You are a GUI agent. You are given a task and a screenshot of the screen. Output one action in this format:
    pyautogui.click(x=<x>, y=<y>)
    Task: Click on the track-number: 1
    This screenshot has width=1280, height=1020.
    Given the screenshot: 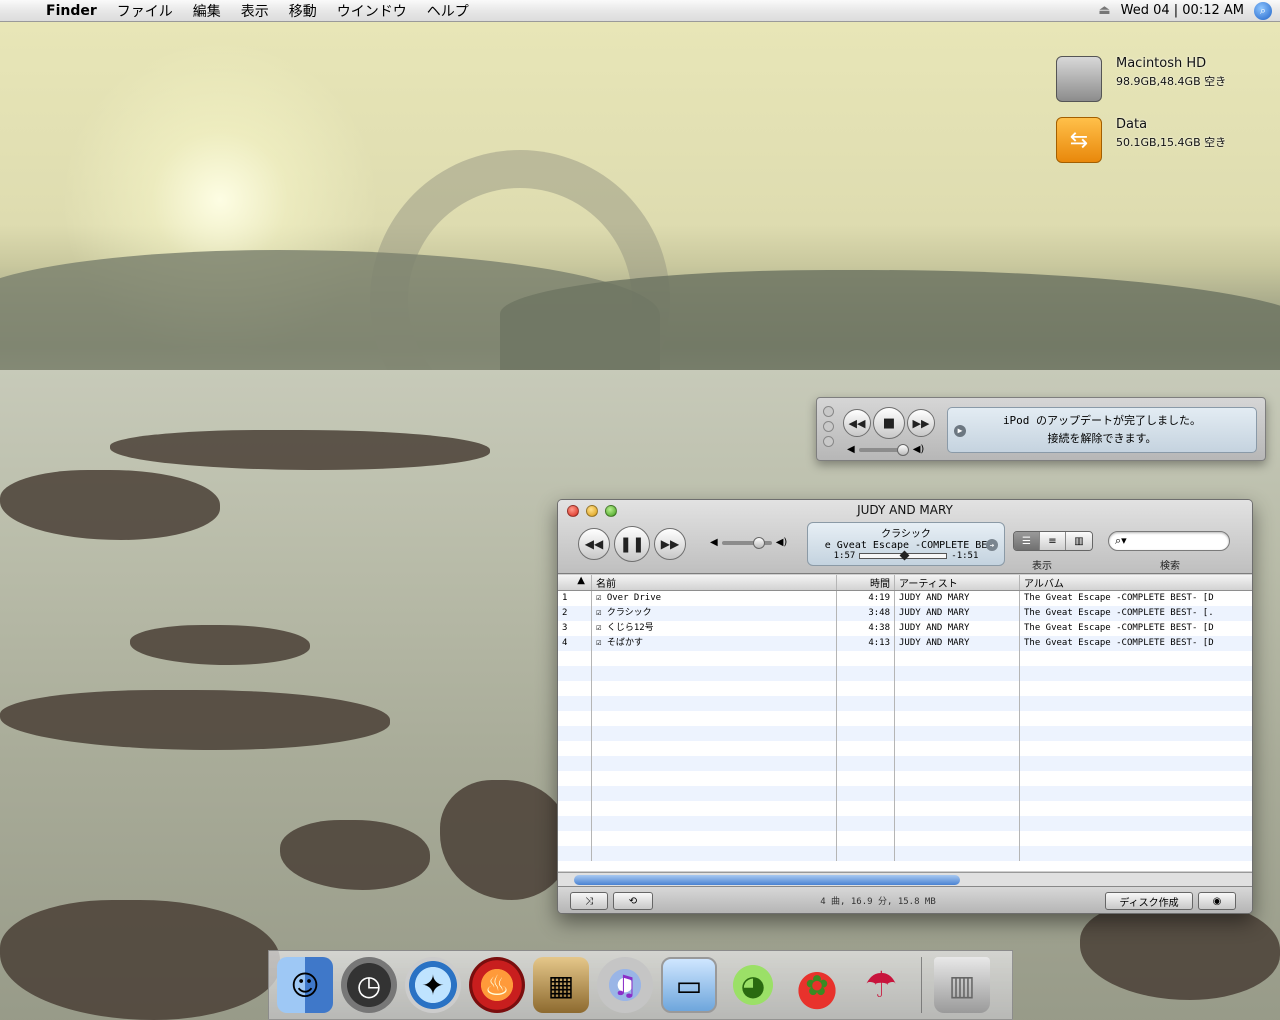 What is the action you would take?
    pyautogui.click(x=575, y=598)
    